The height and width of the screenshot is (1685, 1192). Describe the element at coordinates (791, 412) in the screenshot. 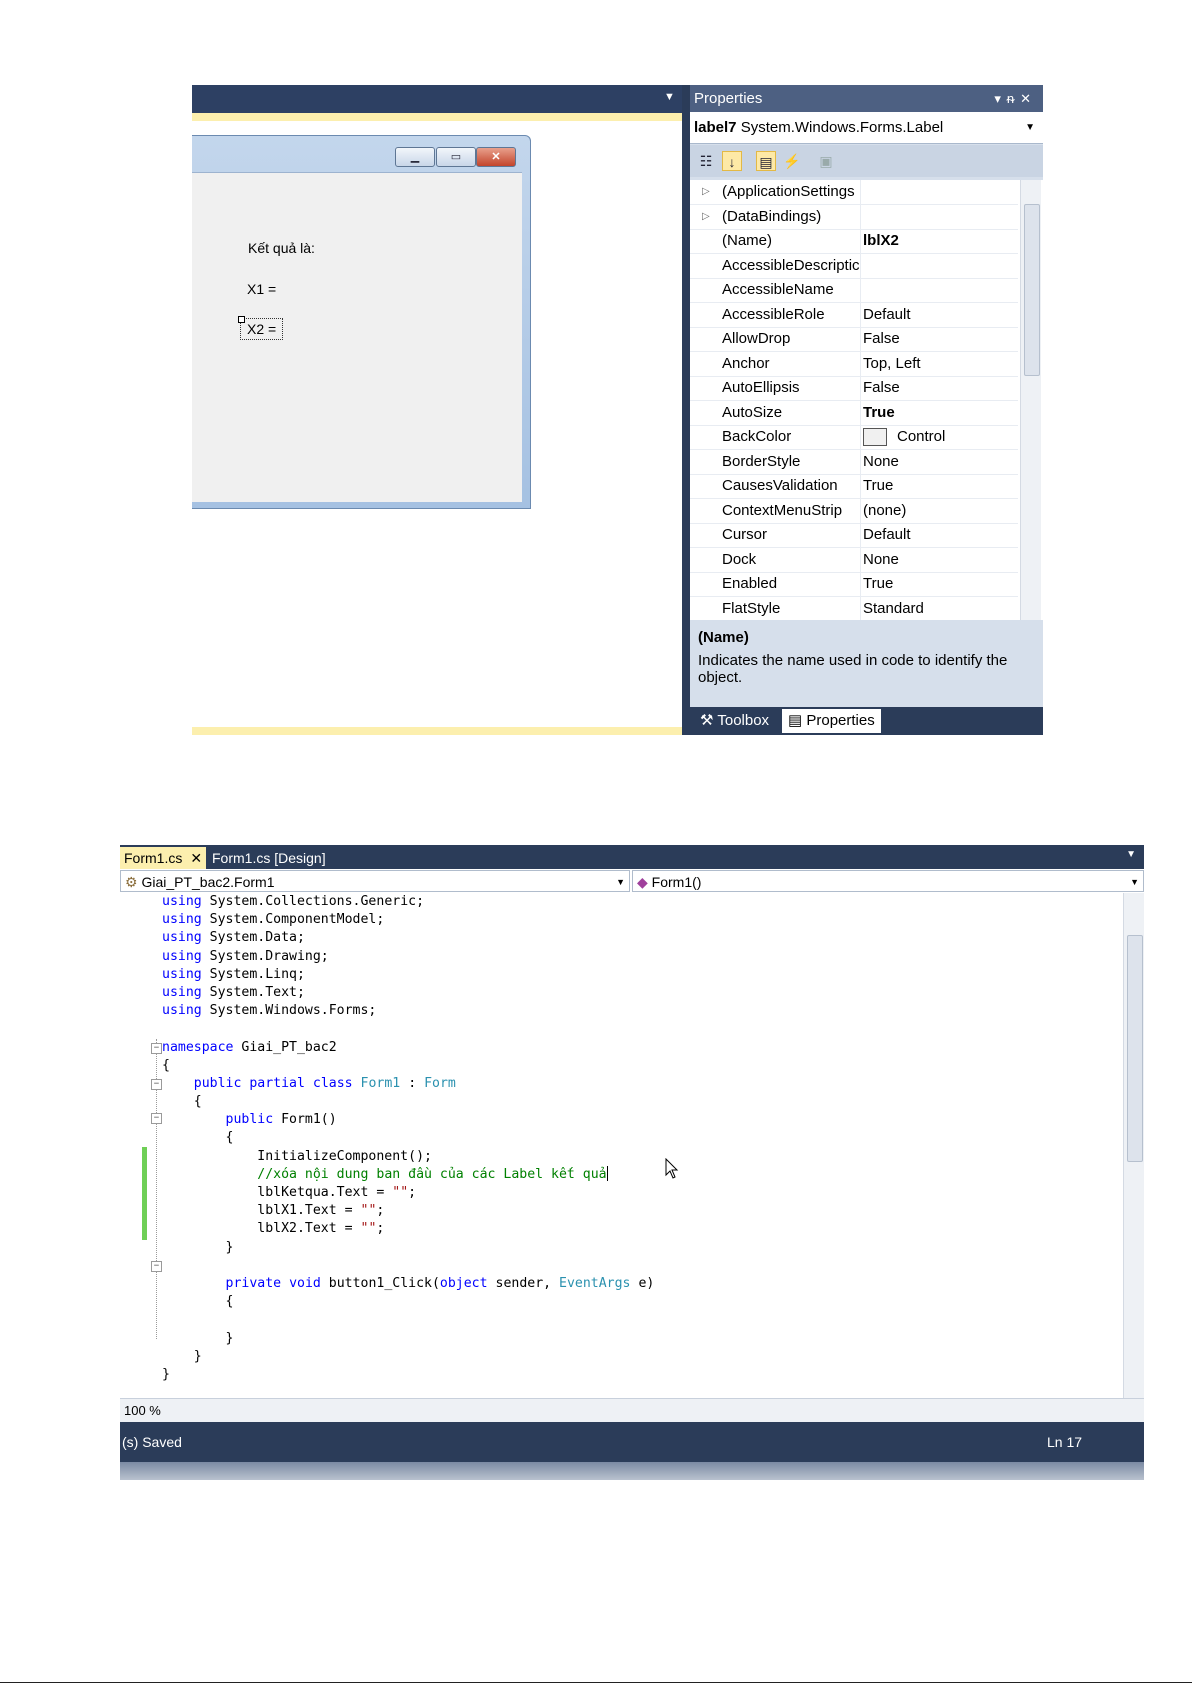

I see `property-name: AutoSize` at that location.